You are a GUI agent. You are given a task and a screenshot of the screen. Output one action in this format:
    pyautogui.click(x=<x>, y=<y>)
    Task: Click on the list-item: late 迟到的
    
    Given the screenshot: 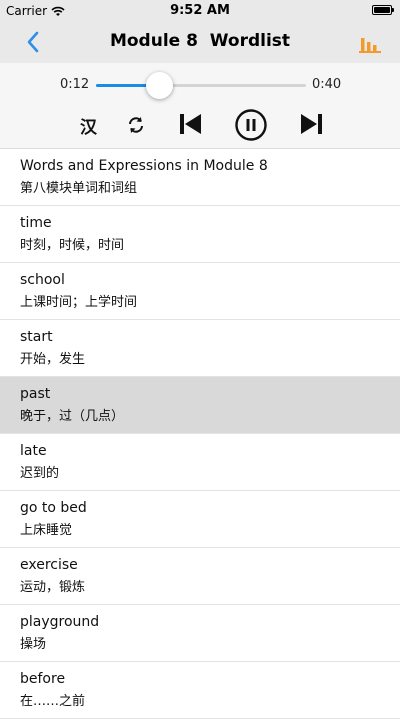 What is the action you would take?
    pyautogui.click(x=200, y=462)
    